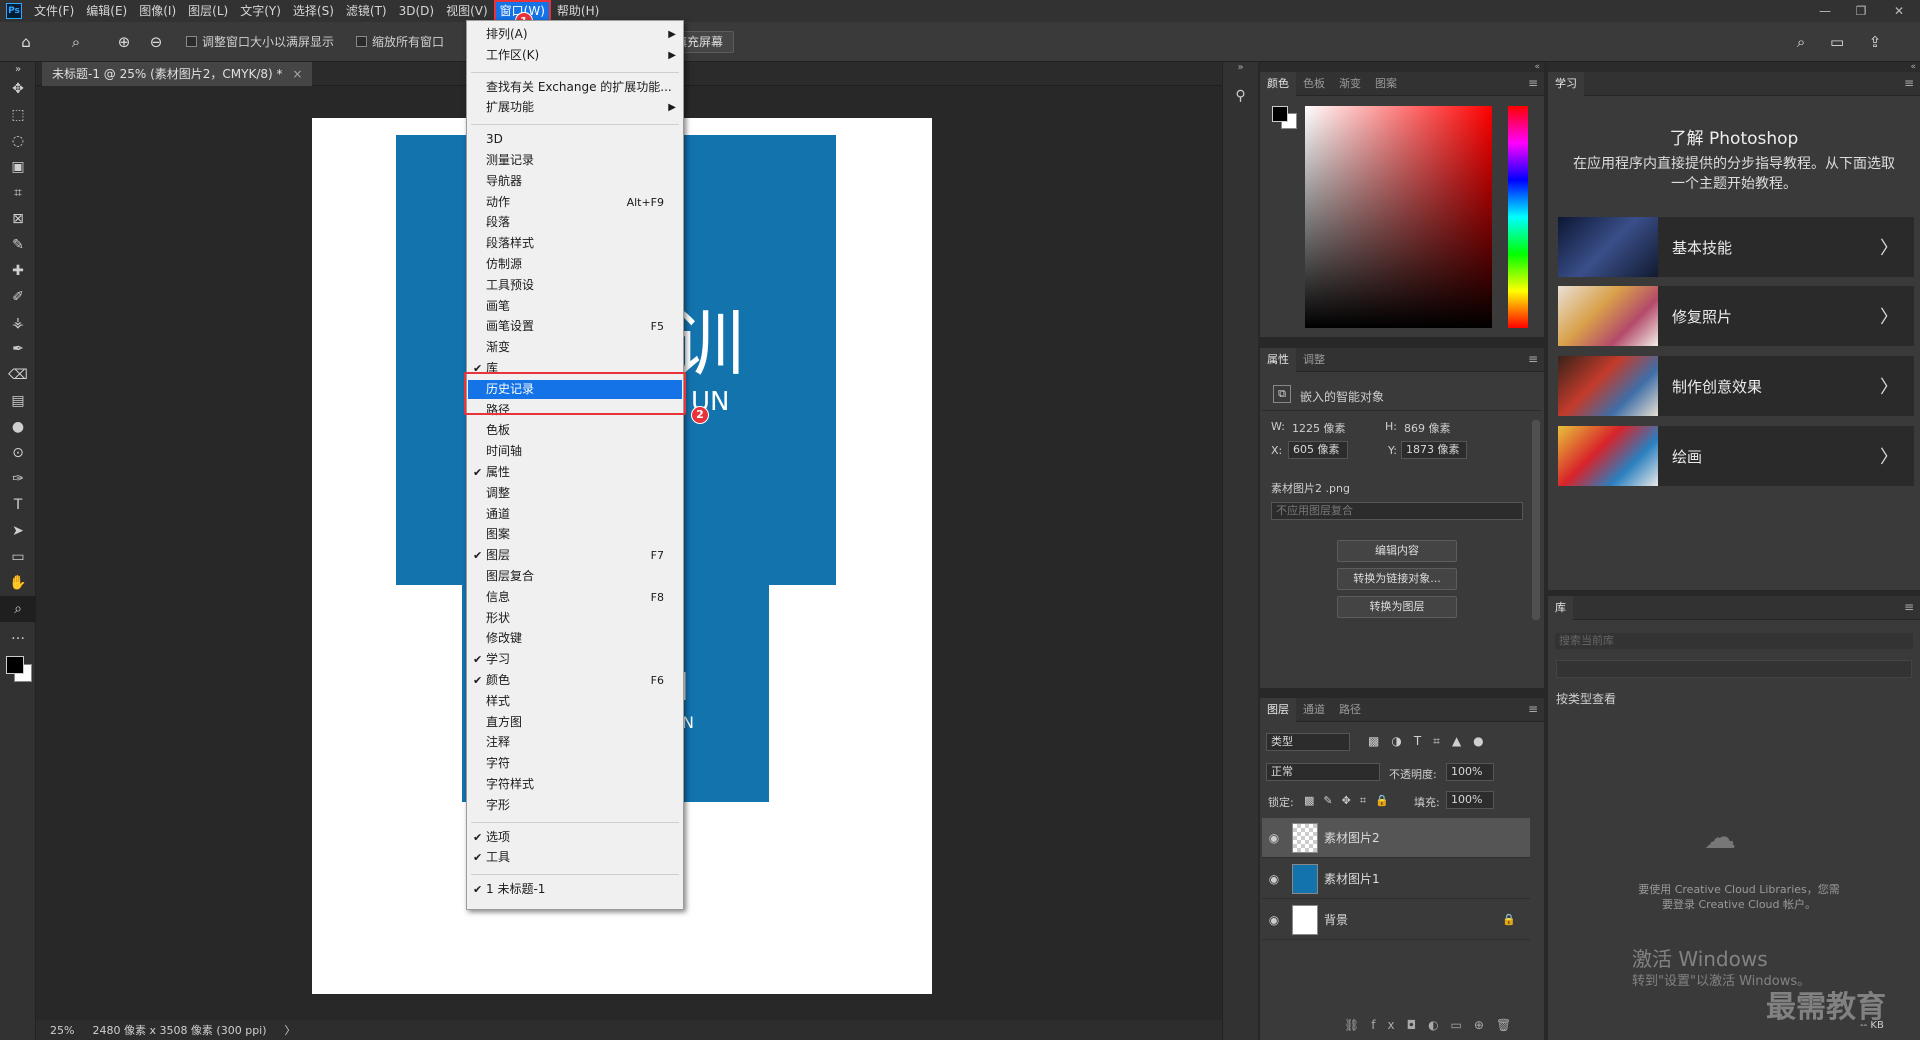 The image size is (1920, 1040). Describe the element at coordinates (1274, 879) in the screenshot. I see `visibility-eye-icon: ◉` at that location.